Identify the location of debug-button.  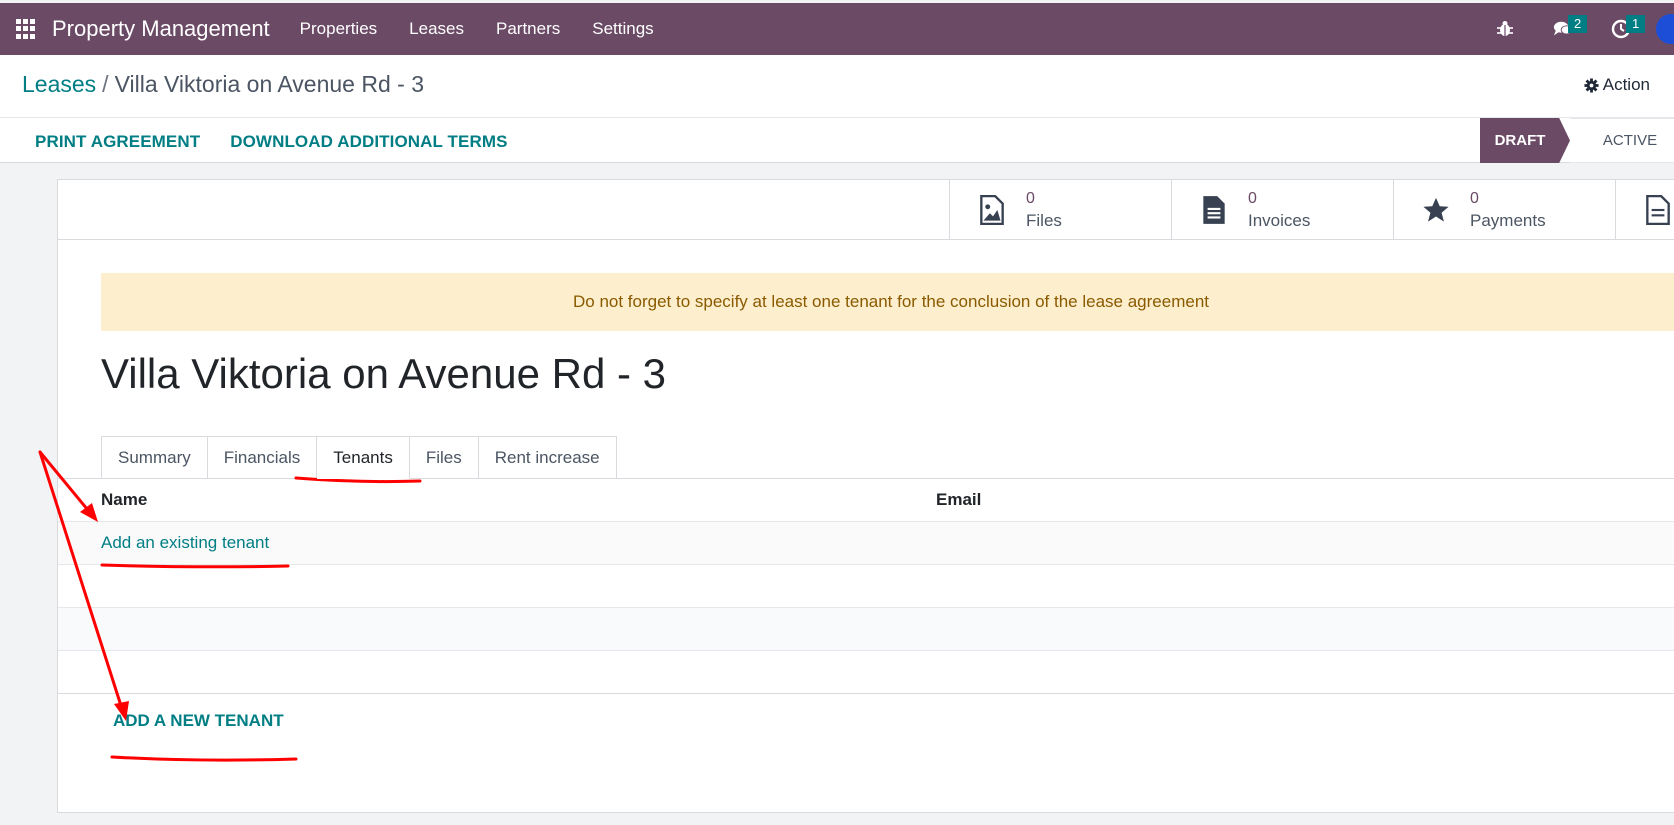
(1505, 29).